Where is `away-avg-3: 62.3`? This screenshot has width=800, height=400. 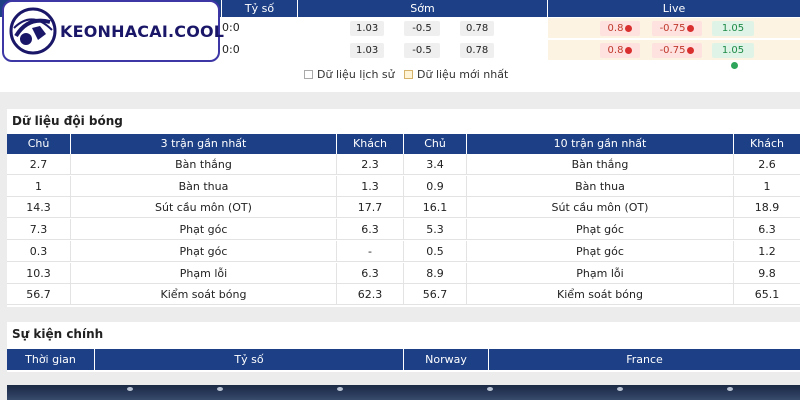 away-avg-3: 62.3 is located at coordinates (370, 295).